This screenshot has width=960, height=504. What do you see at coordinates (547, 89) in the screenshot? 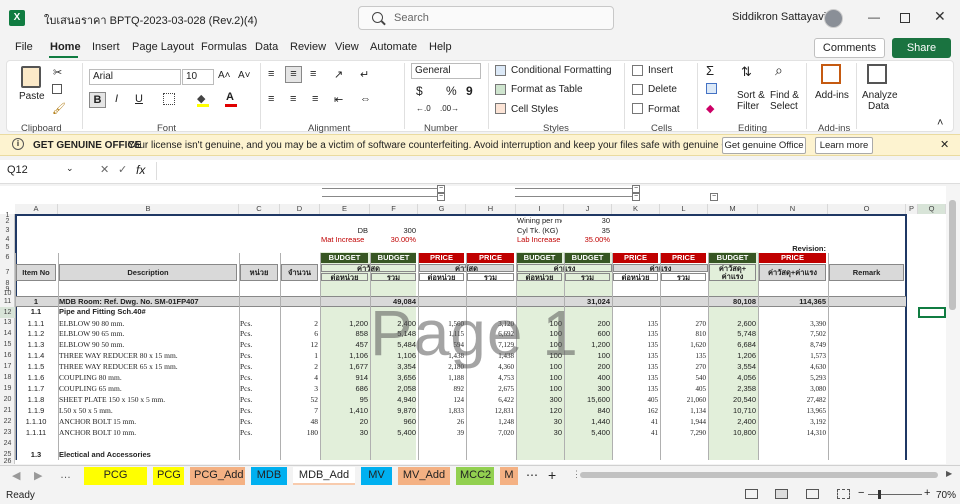
I see `format-as-table-button: Format as Table` at bounding box center [547, 89].